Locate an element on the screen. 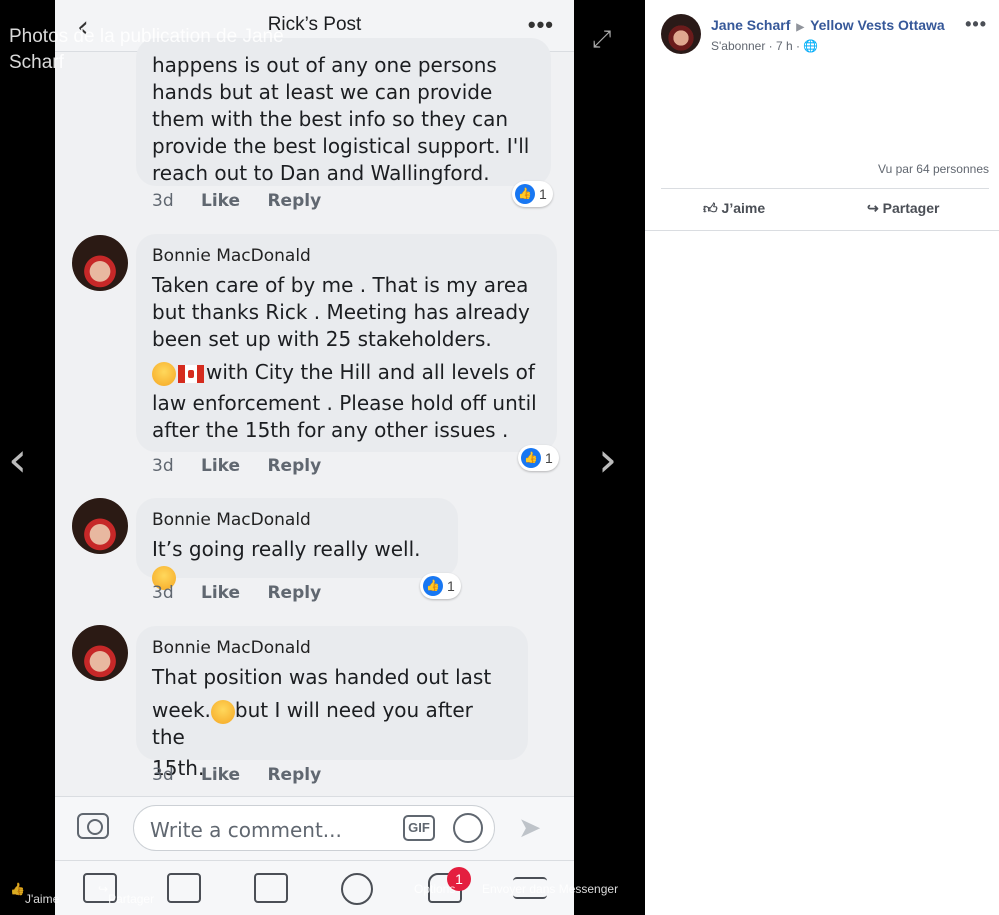 The height and width of the screenshot is (915, 999). like-button: 👍︎ J’aime is located at coordinates (734, 208).